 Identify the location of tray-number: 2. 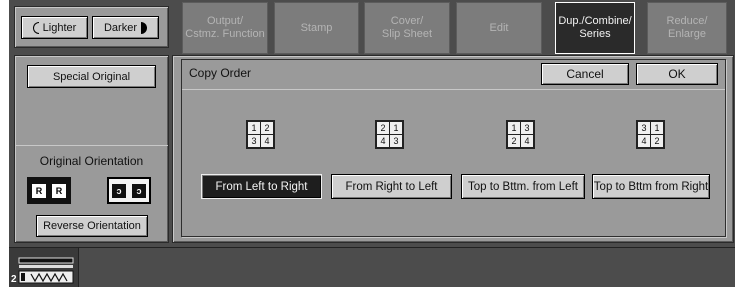
(14, 279).